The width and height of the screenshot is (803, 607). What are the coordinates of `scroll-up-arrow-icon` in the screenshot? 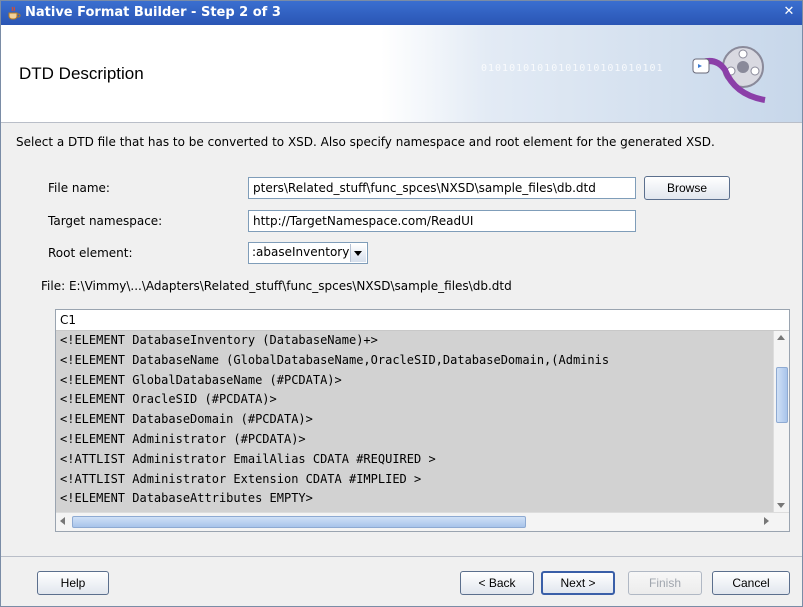 It's located at (781, 337).